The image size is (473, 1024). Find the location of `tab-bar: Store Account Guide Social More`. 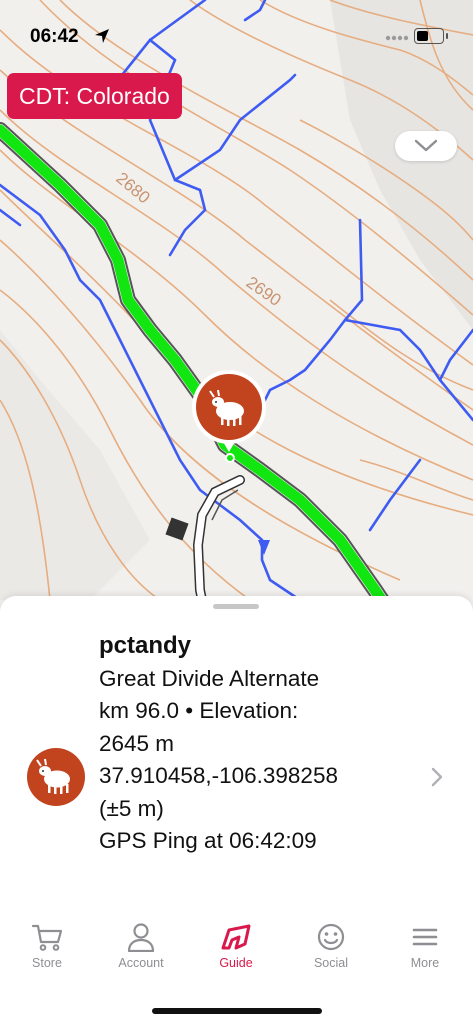

tab-bar: Store Account Guide Social More is located at coordinates (236, 952).